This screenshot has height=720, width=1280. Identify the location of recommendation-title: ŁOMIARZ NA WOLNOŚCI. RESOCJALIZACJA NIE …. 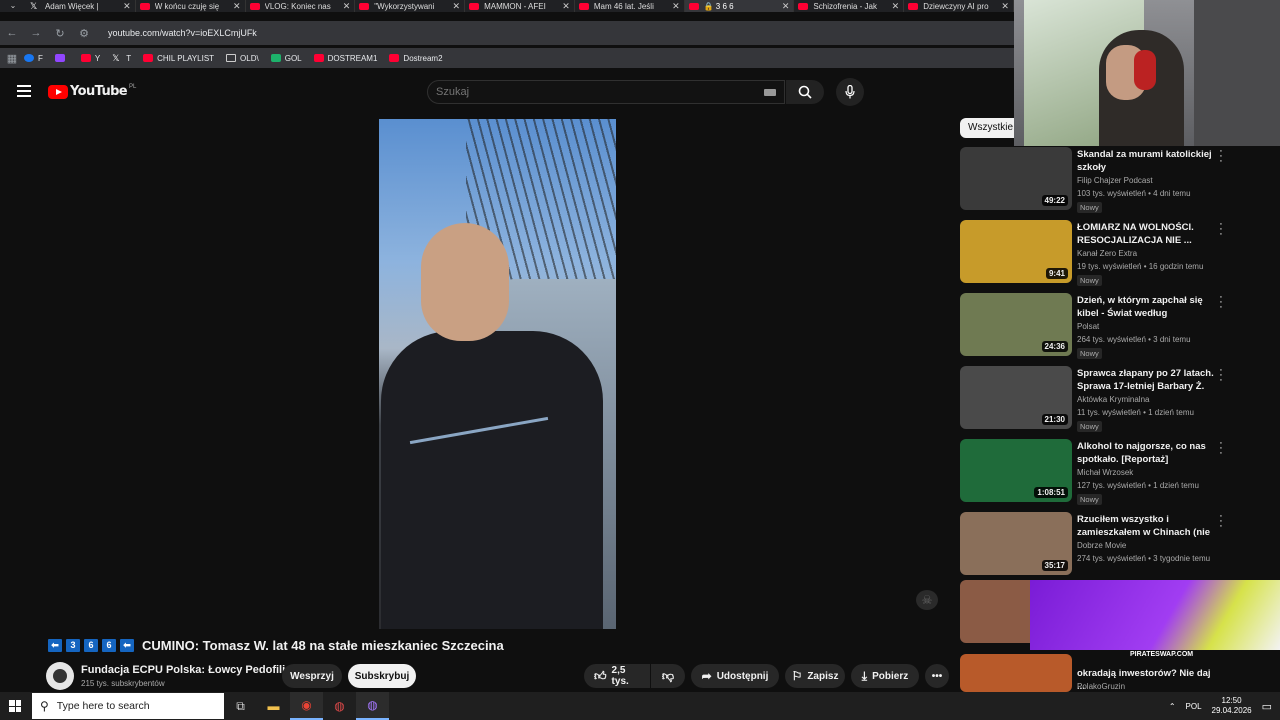
(1147, 234).